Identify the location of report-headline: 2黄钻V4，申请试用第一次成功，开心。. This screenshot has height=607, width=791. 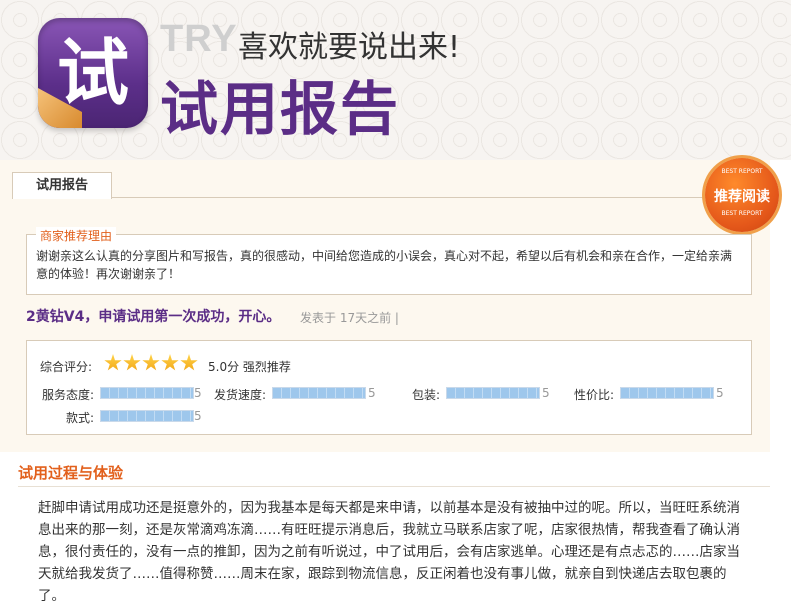
(153, 316).